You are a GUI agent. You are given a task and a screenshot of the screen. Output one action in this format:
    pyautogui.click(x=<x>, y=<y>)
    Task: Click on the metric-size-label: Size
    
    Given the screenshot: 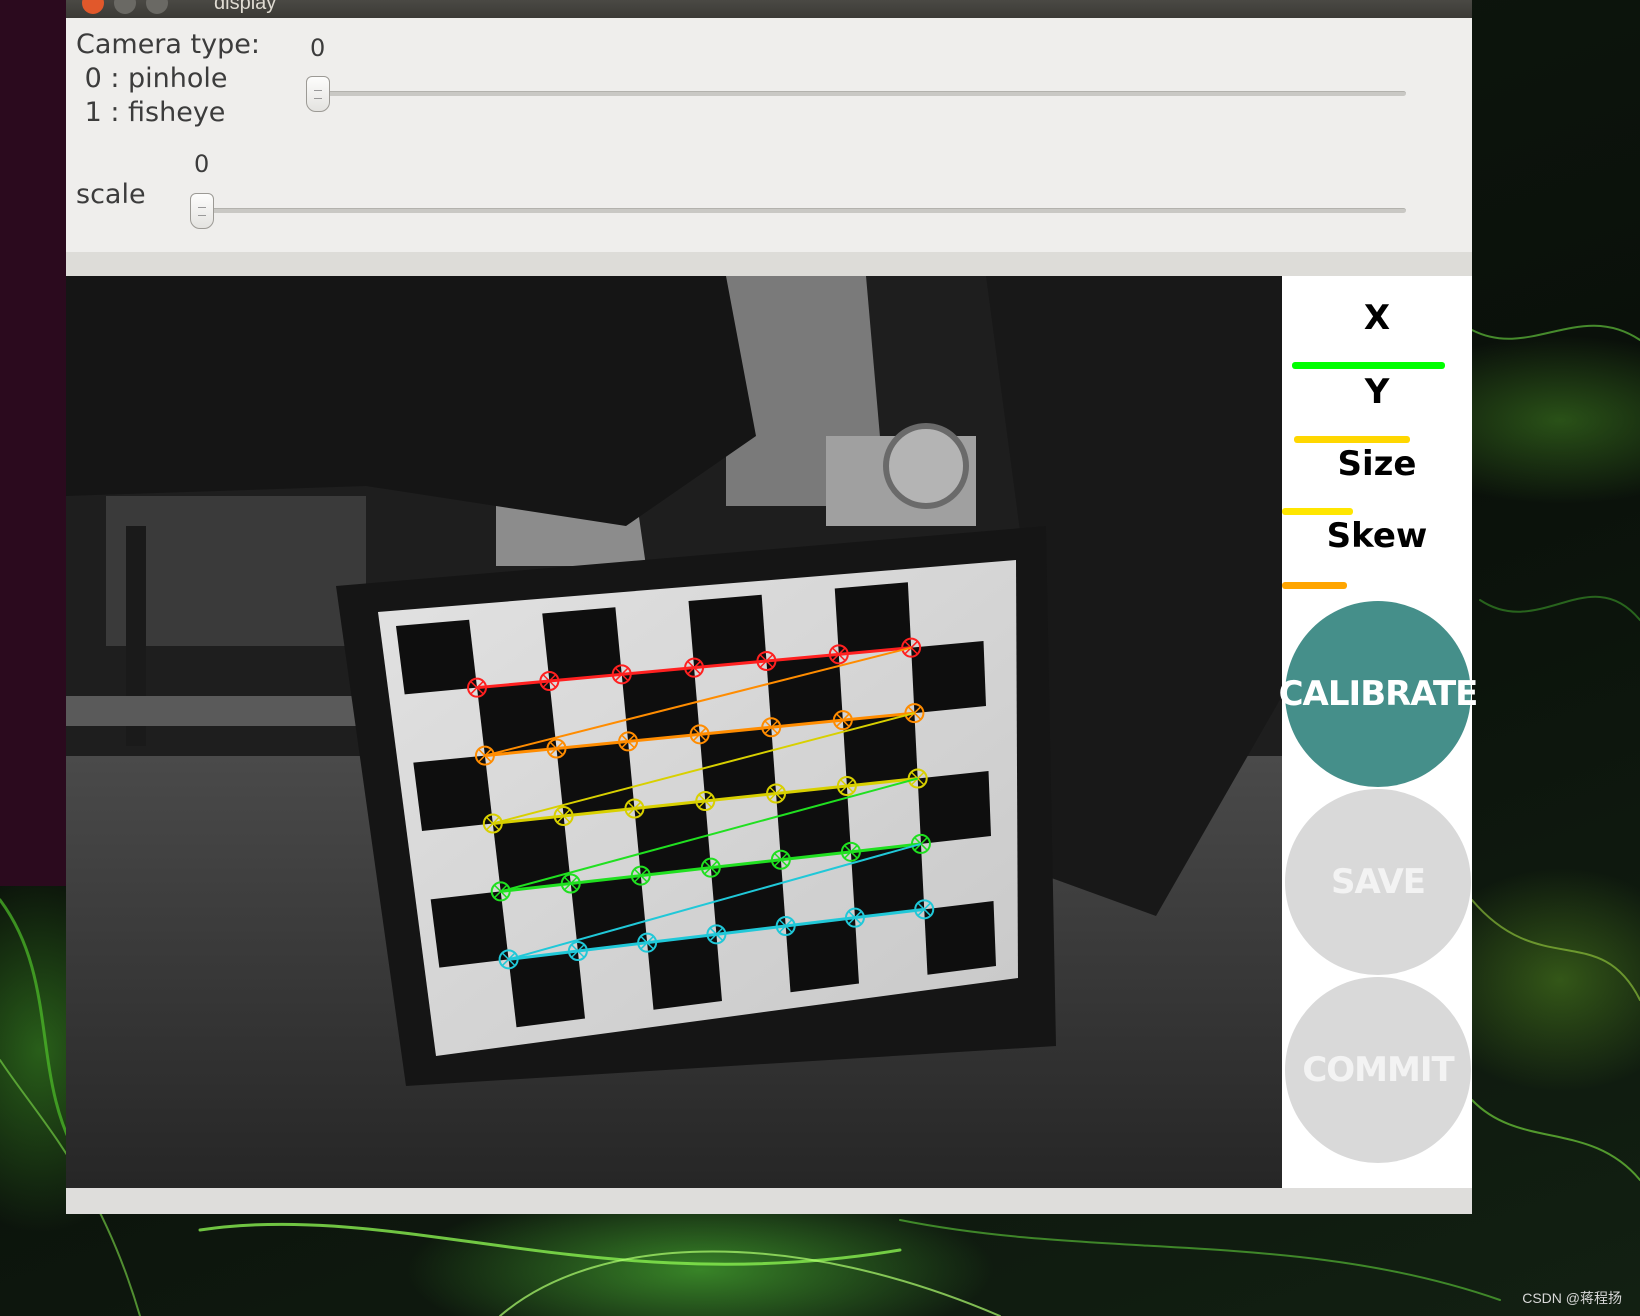 What is the action you would take?
    pyautogui.click(x=1377, y=464)
    